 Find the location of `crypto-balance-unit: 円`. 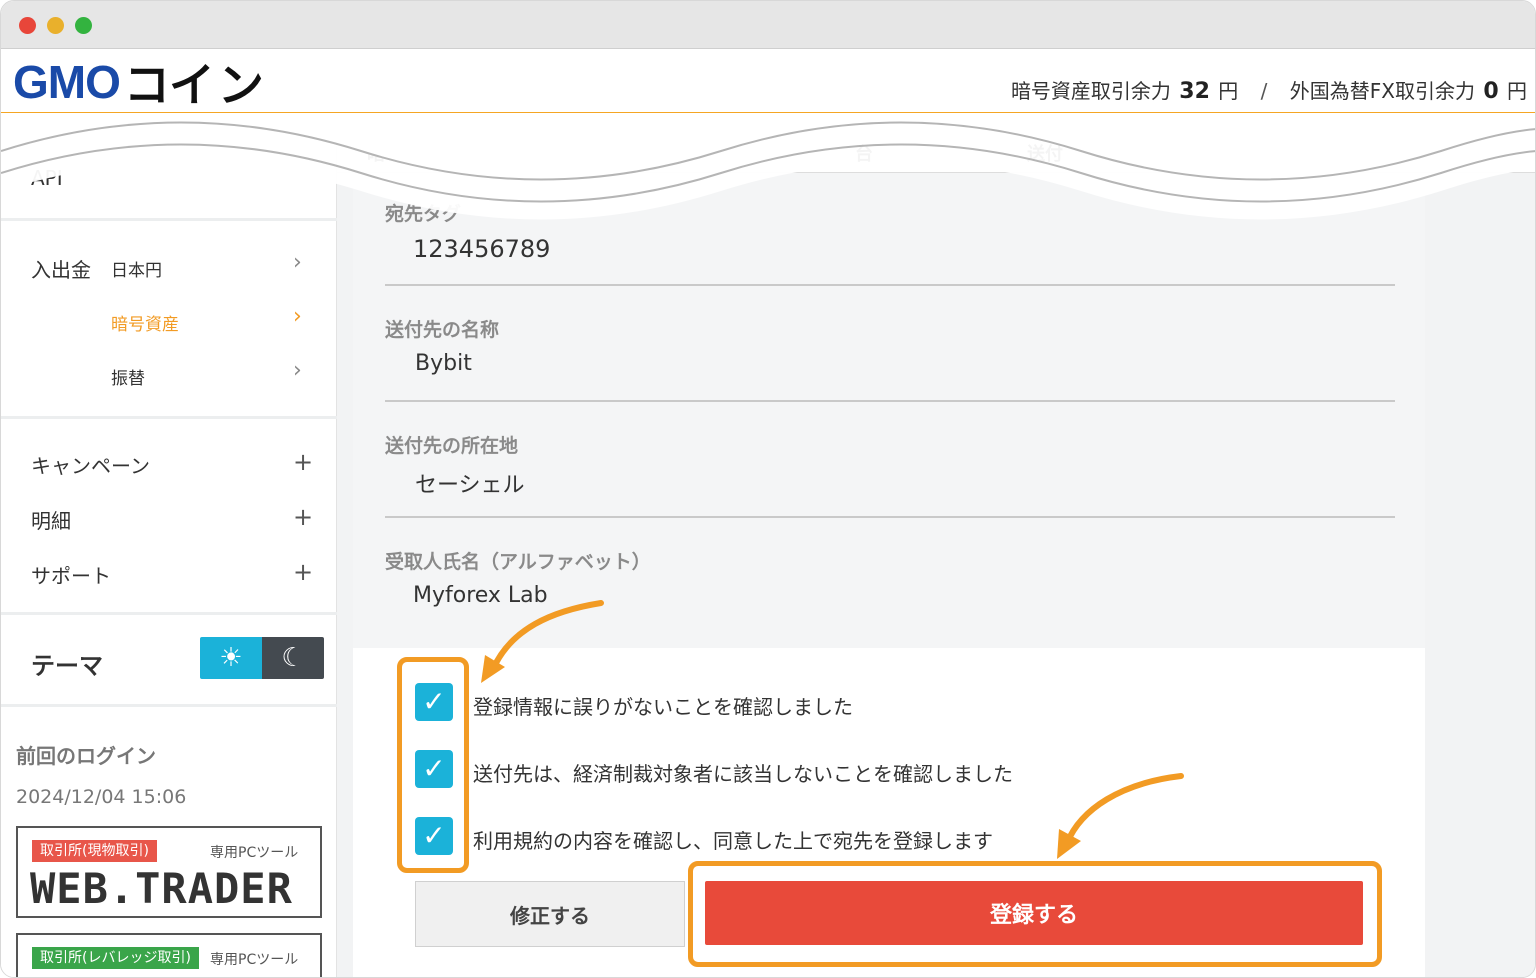

crypto-balance-unit: 円 is located at coordinates (1228, 91).